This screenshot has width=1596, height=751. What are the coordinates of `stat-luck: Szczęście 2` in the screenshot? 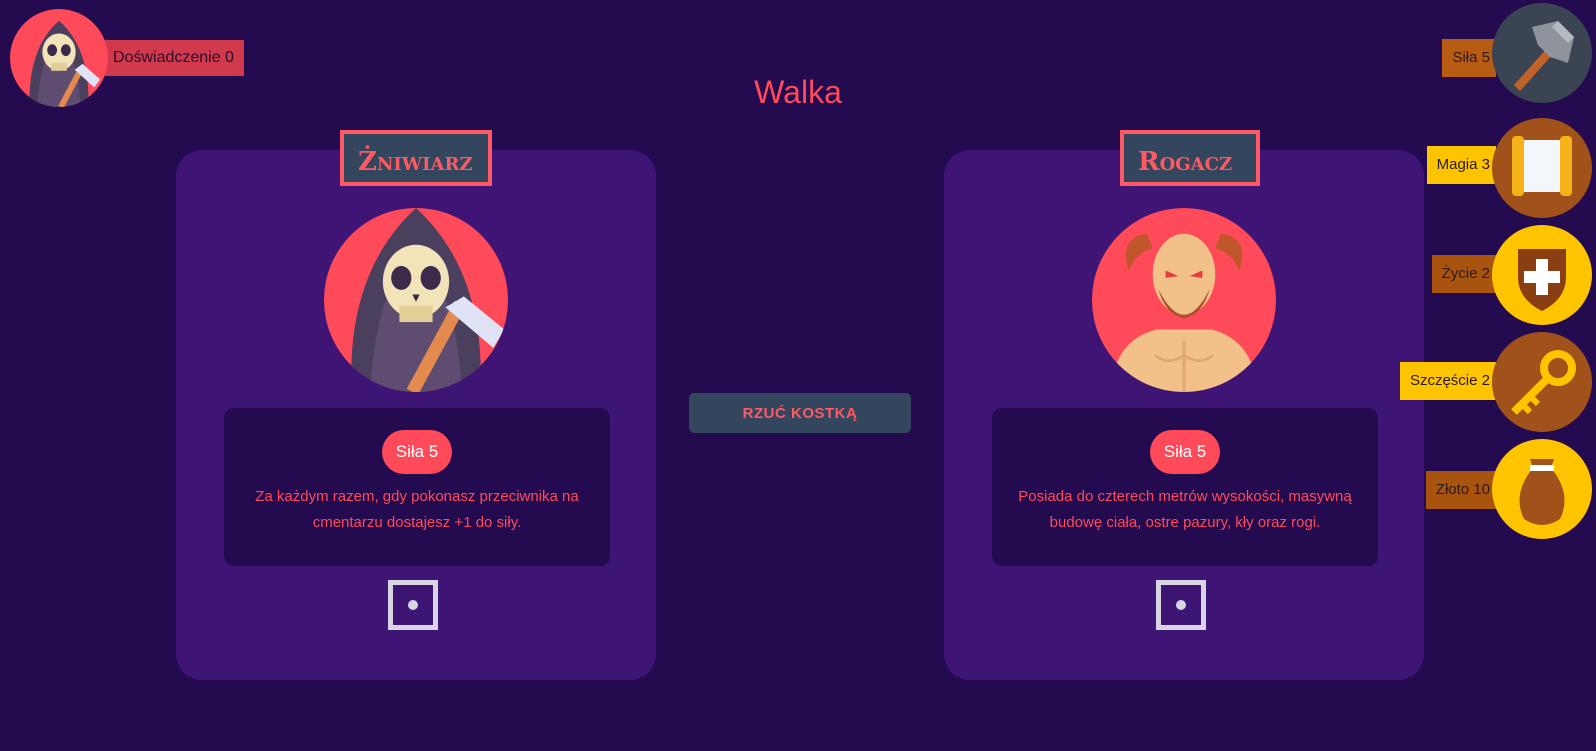 It's located at (1466, 382).